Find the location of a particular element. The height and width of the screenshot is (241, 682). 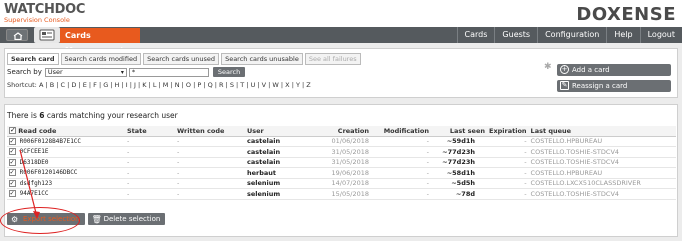

cell-user: herbaut is located at coordinates (280, 173).